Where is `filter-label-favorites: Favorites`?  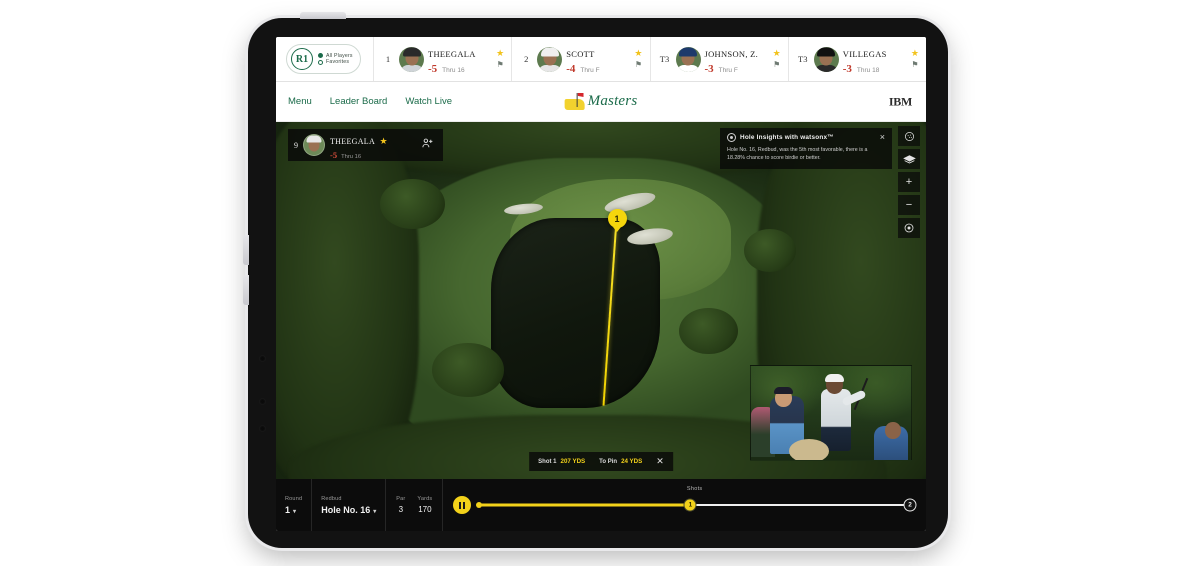 filter-label-favorites: Favorites is located at coordinates (338, 62).